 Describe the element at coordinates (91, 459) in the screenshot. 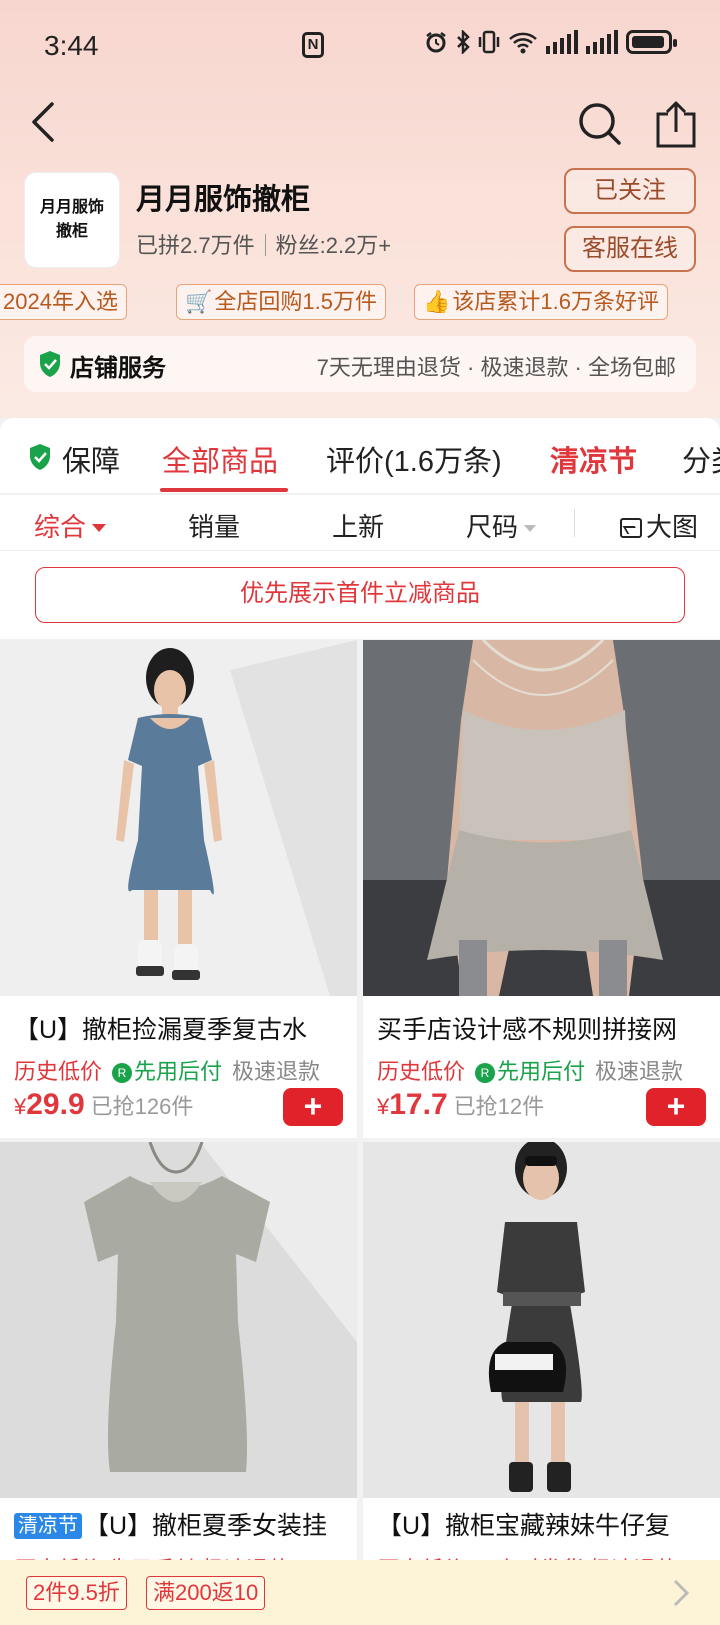

I see `tab-guarantee: 保障` at that location.